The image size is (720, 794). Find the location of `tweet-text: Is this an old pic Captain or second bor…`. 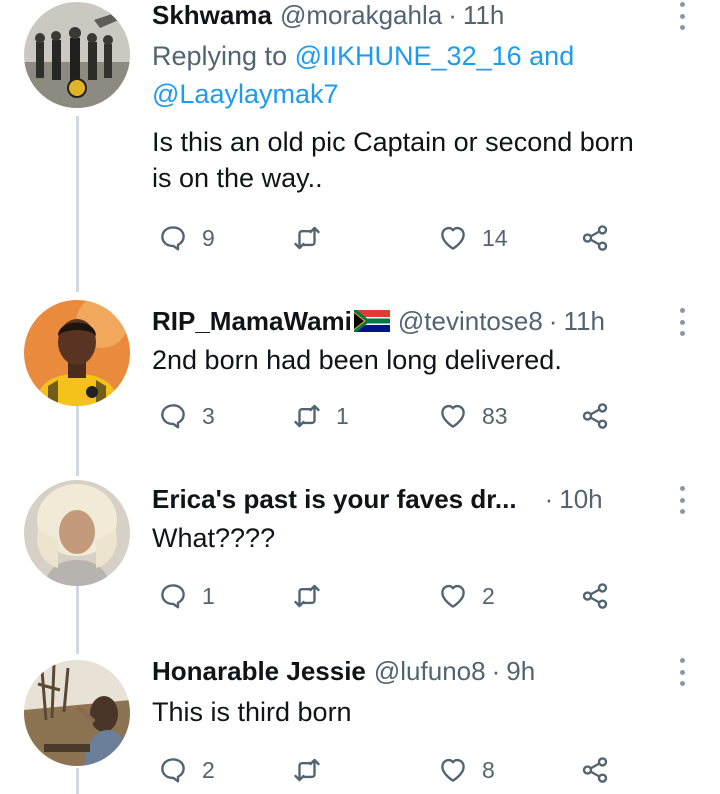

tweet-text: Is this an old pic Captain or second bor… is located at coordinates (426, 160).